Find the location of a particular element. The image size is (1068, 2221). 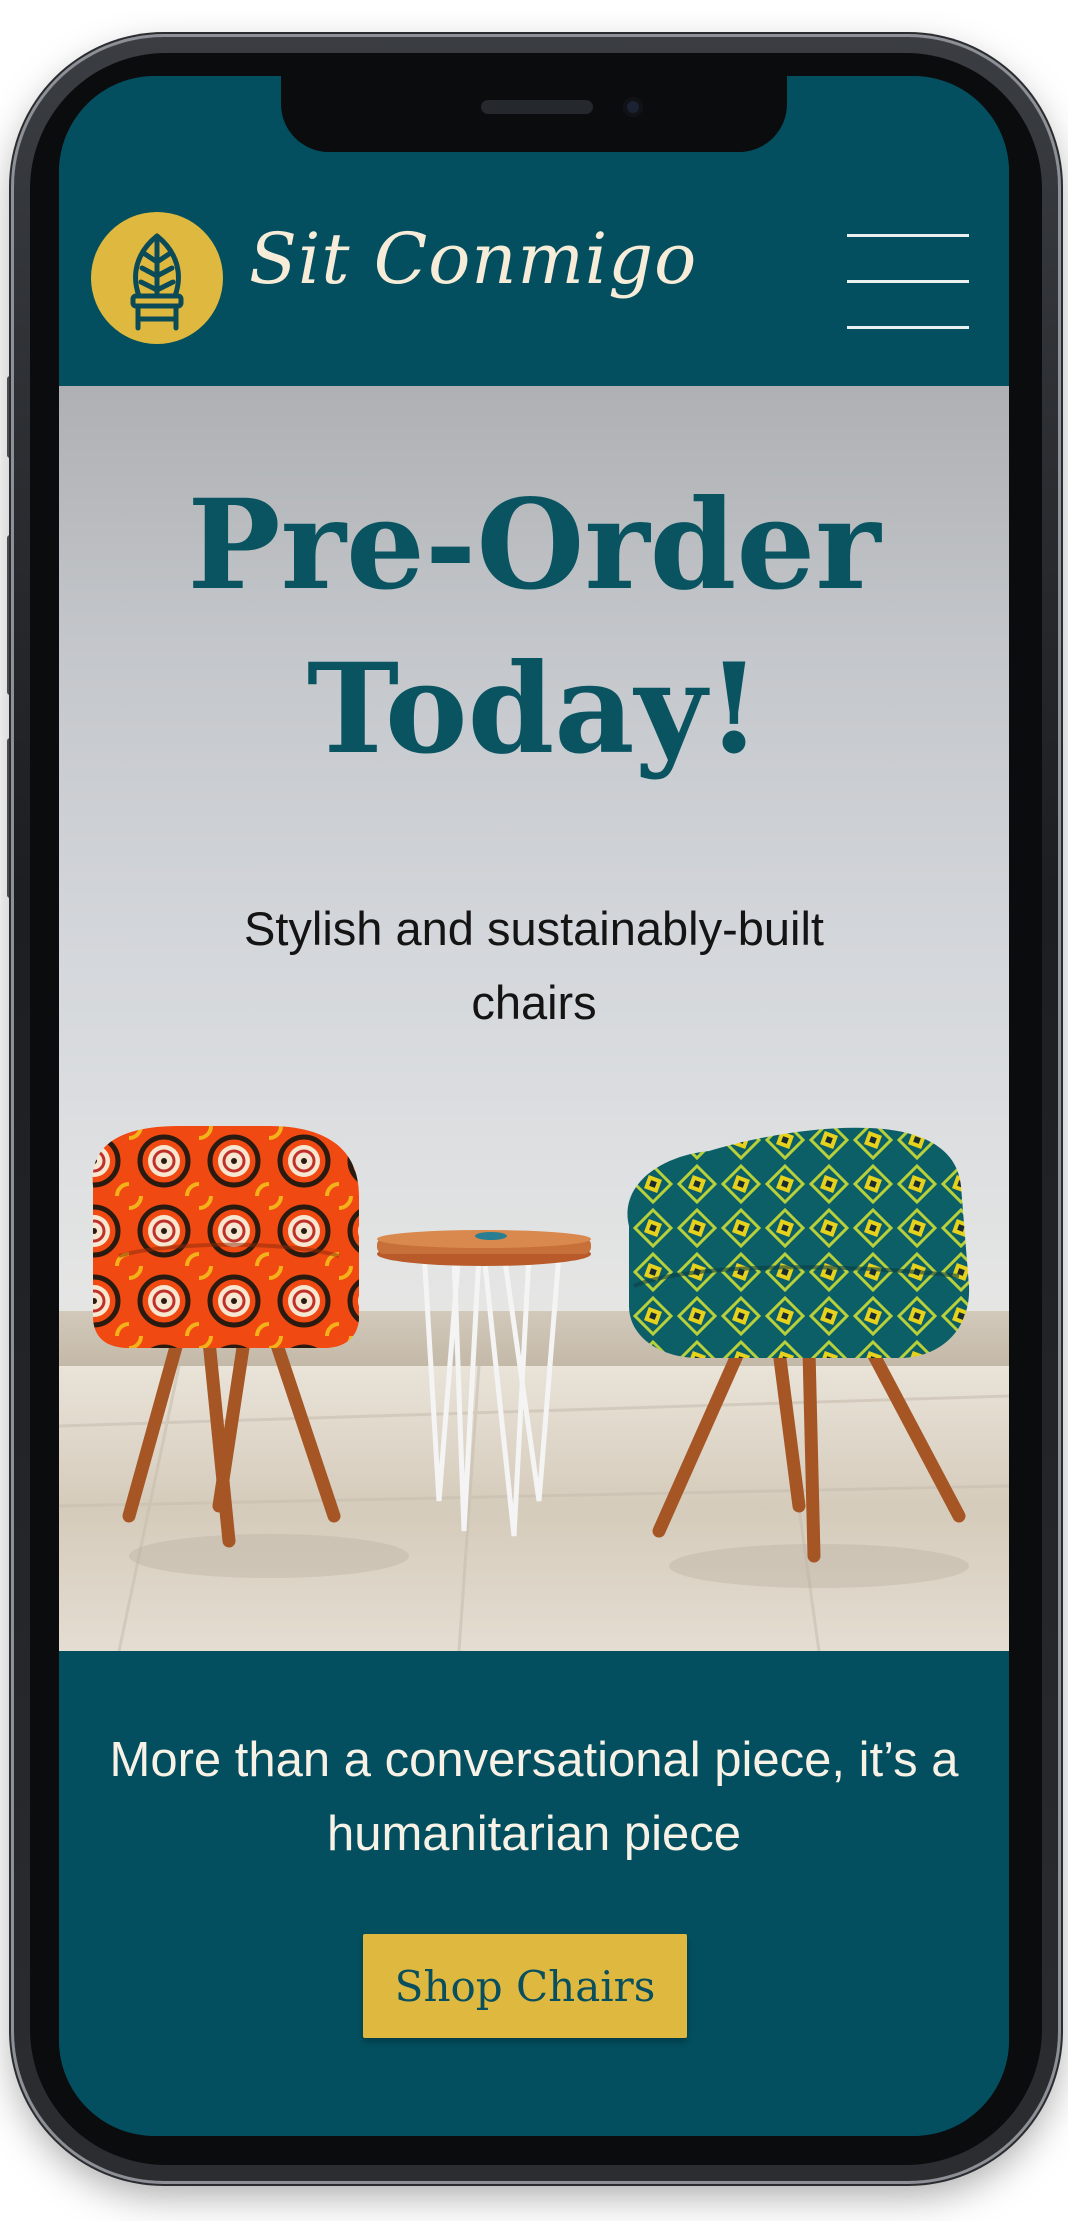

hero-title: Pre-Order Today! is located at coordinates (534, 627).